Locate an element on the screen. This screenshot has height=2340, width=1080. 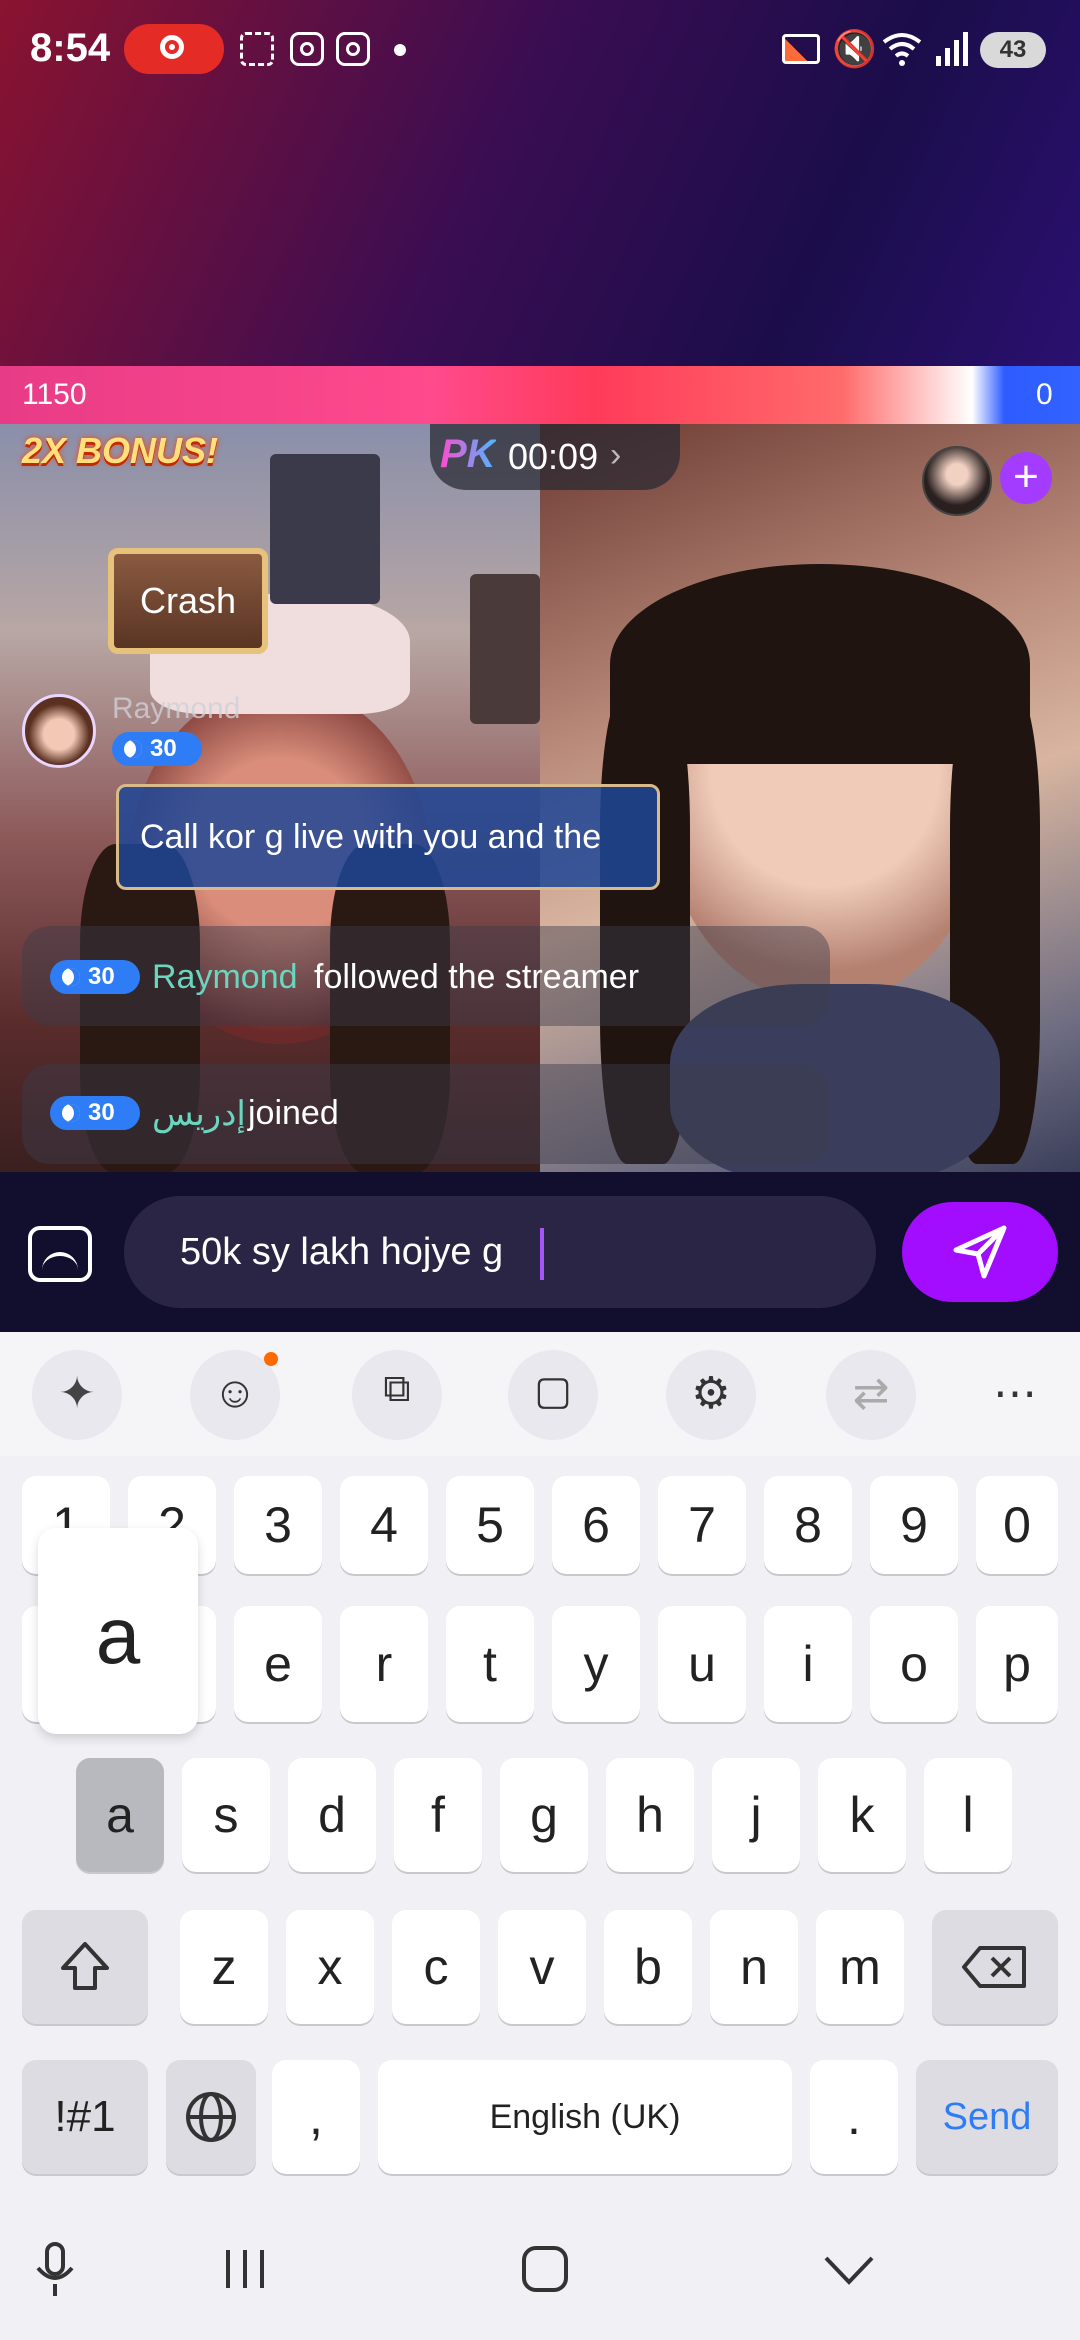
screenshot-icon is located at coordinates (257, 49).